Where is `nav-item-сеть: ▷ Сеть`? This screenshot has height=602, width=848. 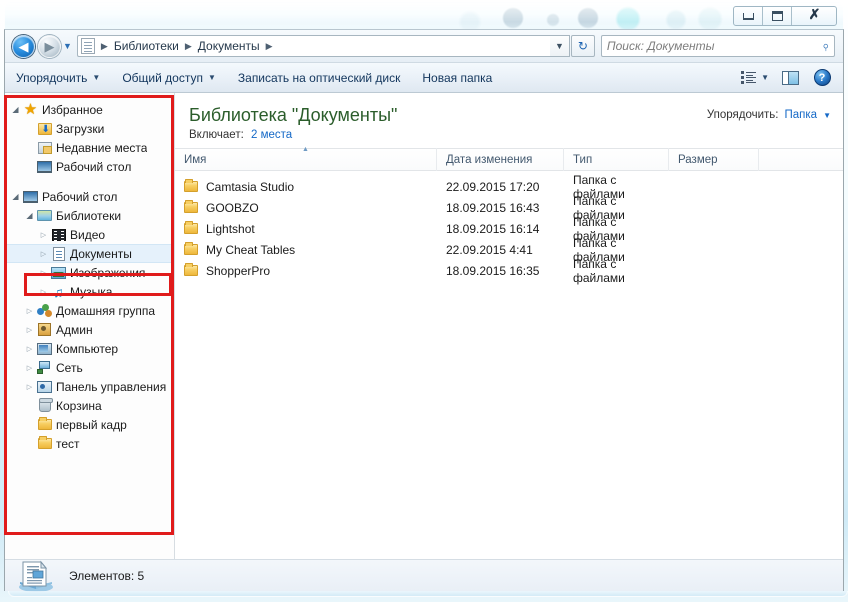
nav-item-сеть: ▷ Сеть is located at coordinates (89, 367).